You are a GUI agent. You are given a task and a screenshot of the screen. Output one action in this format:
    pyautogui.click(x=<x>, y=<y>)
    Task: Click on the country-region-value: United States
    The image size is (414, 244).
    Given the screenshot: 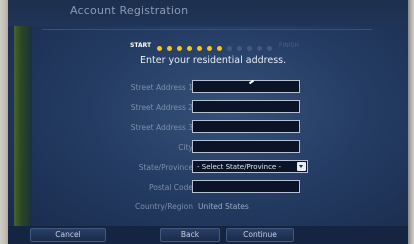 What is the action you would take?
    pyautogui.click(x=223, y=206)
    